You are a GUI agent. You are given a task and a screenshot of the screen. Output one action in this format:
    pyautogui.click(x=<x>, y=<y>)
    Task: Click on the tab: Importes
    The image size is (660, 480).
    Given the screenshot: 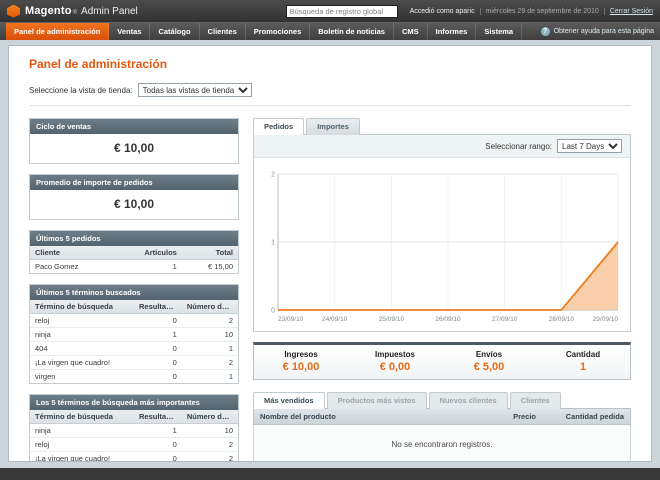 What is the action you would take?
    pyautogui.click(x=333, y=126)
    